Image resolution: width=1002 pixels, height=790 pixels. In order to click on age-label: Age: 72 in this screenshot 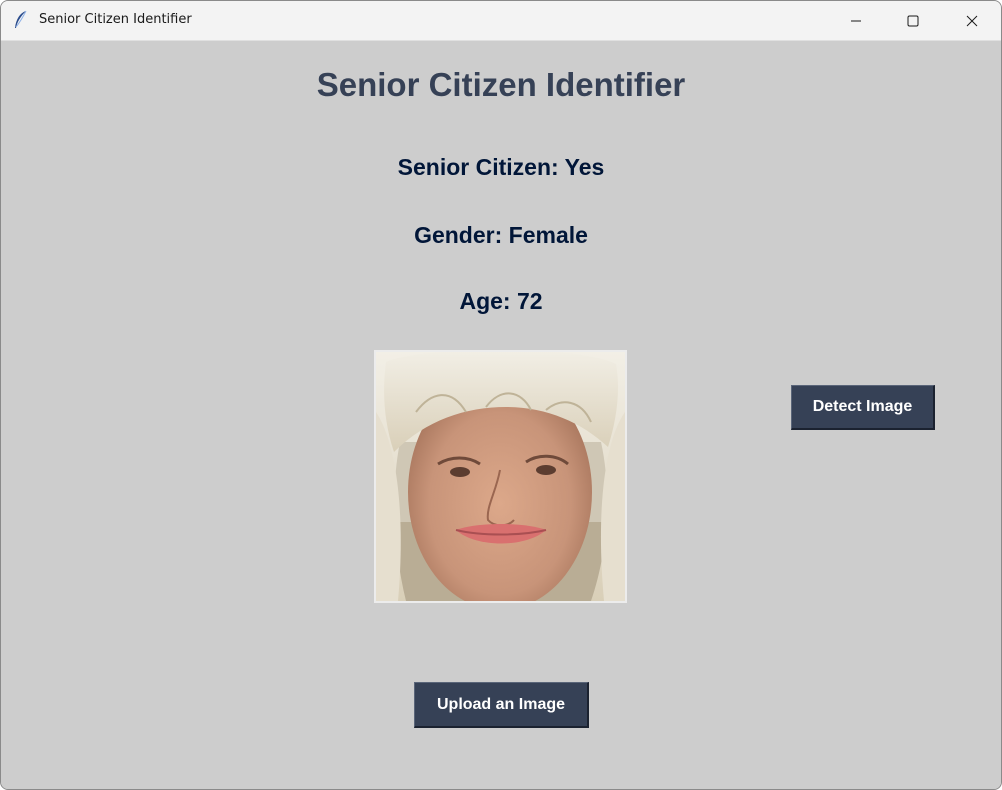, I will do `click(501, 301)`.